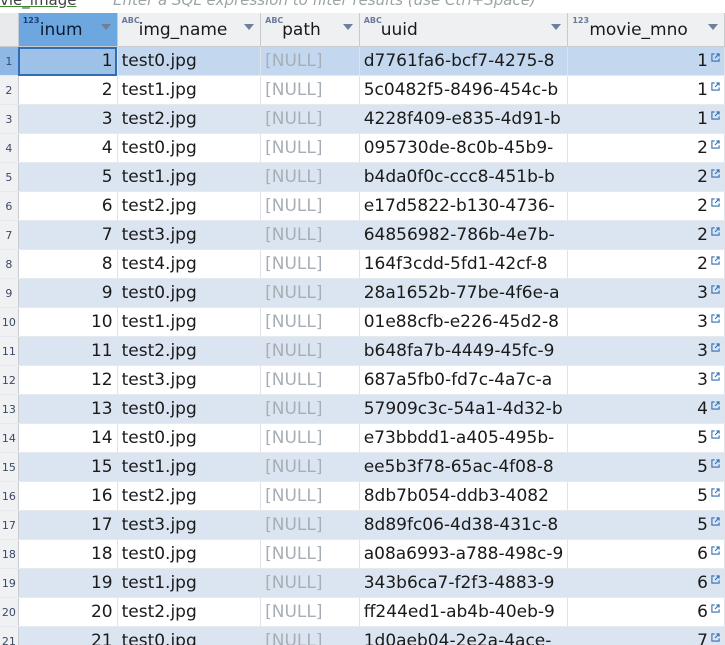 The image size is (725, 645). Describe the element at coordinates (68, 583) in the screenshot. I see `cell-inum: 19` at that location.